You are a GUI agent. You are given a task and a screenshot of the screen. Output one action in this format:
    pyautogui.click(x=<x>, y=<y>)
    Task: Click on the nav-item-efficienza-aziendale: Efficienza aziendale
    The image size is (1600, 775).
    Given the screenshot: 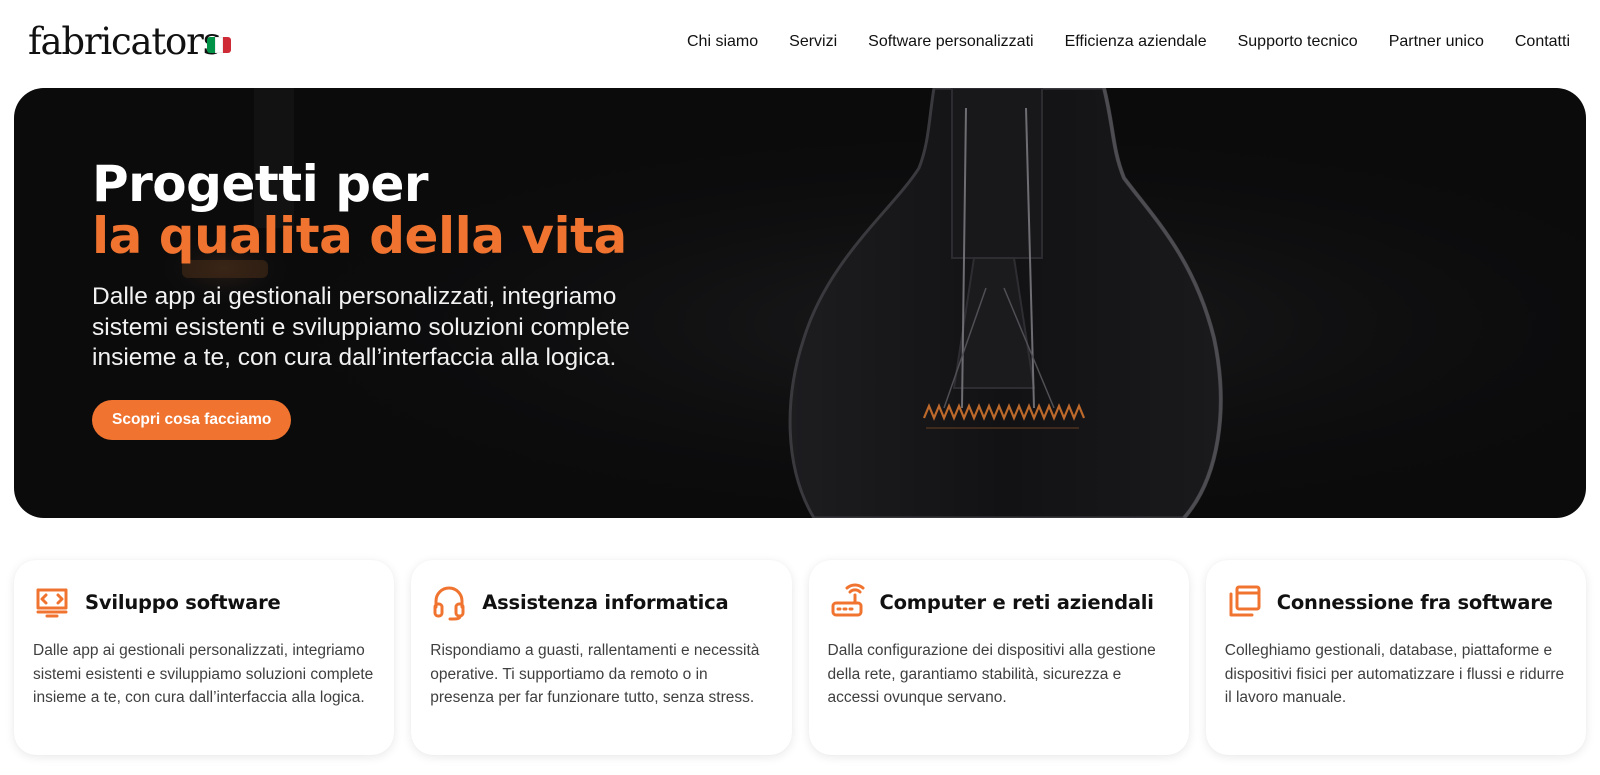 What is the action you would take?
    pyautogui.click(x=1136, y=42)
    